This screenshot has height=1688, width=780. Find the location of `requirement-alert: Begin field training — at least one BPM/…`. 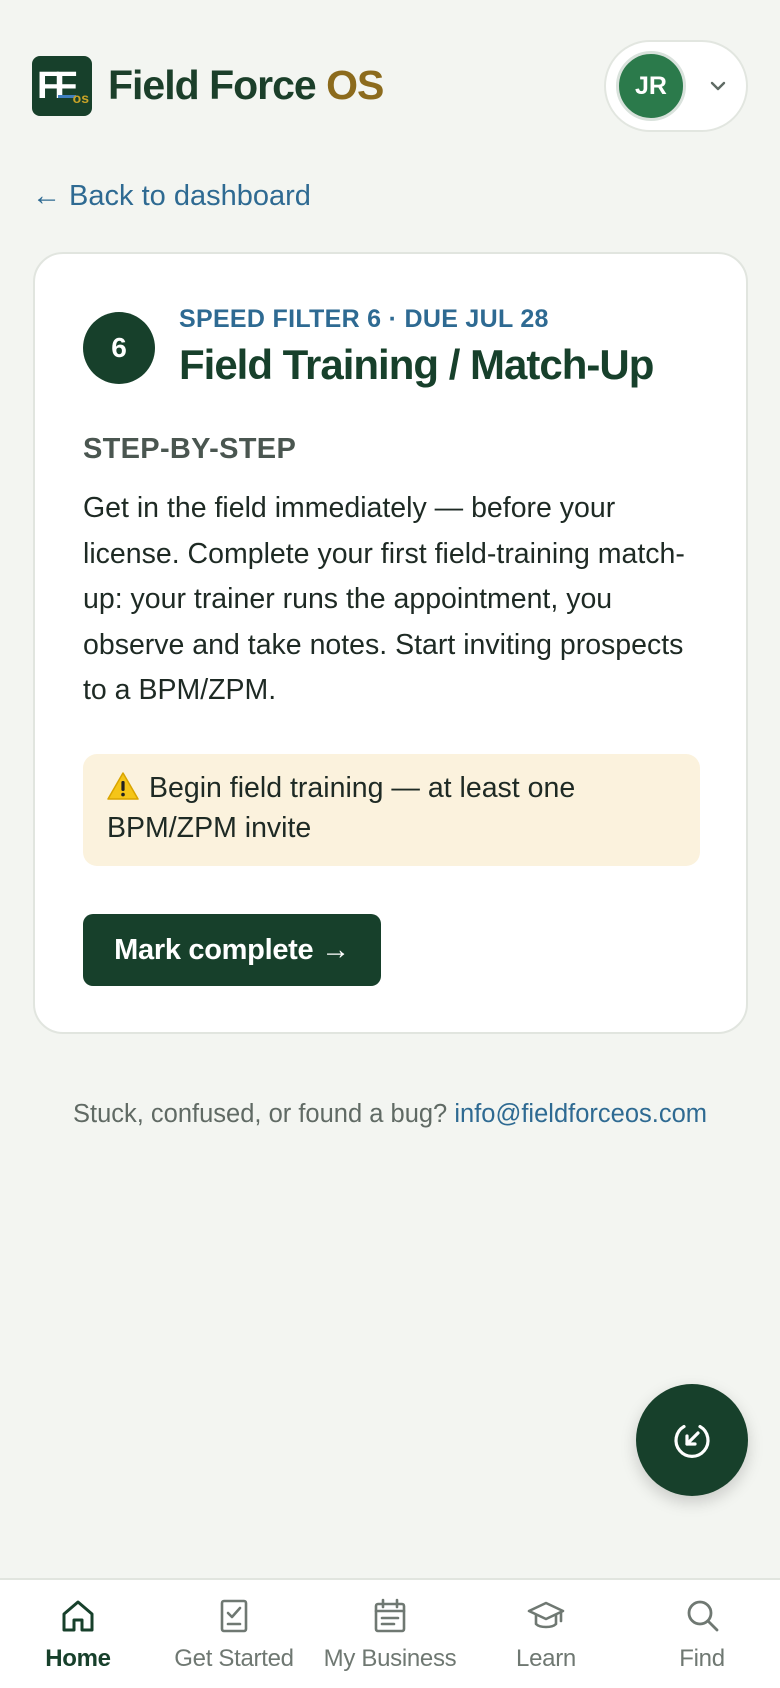

requirement-alert: Begin field training — at least one BPM/… is located at coordinates (391, 810).